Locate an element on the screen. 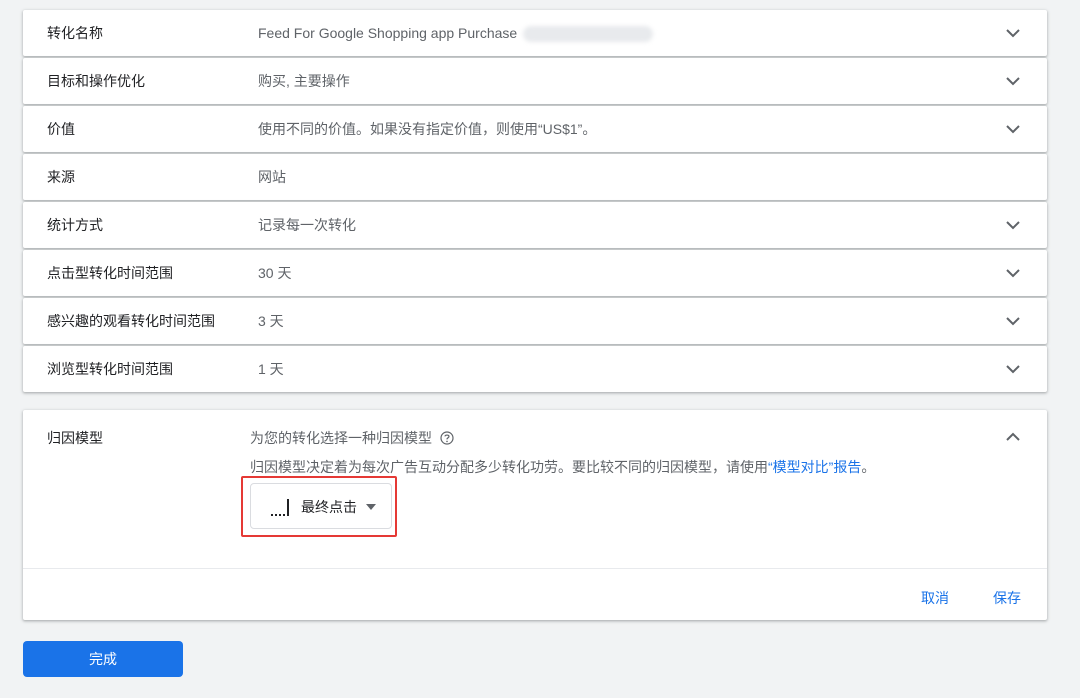 The height and width of the screenshot is (698, 1080). row-value: 3 天 is located at coordinates (271, 321).